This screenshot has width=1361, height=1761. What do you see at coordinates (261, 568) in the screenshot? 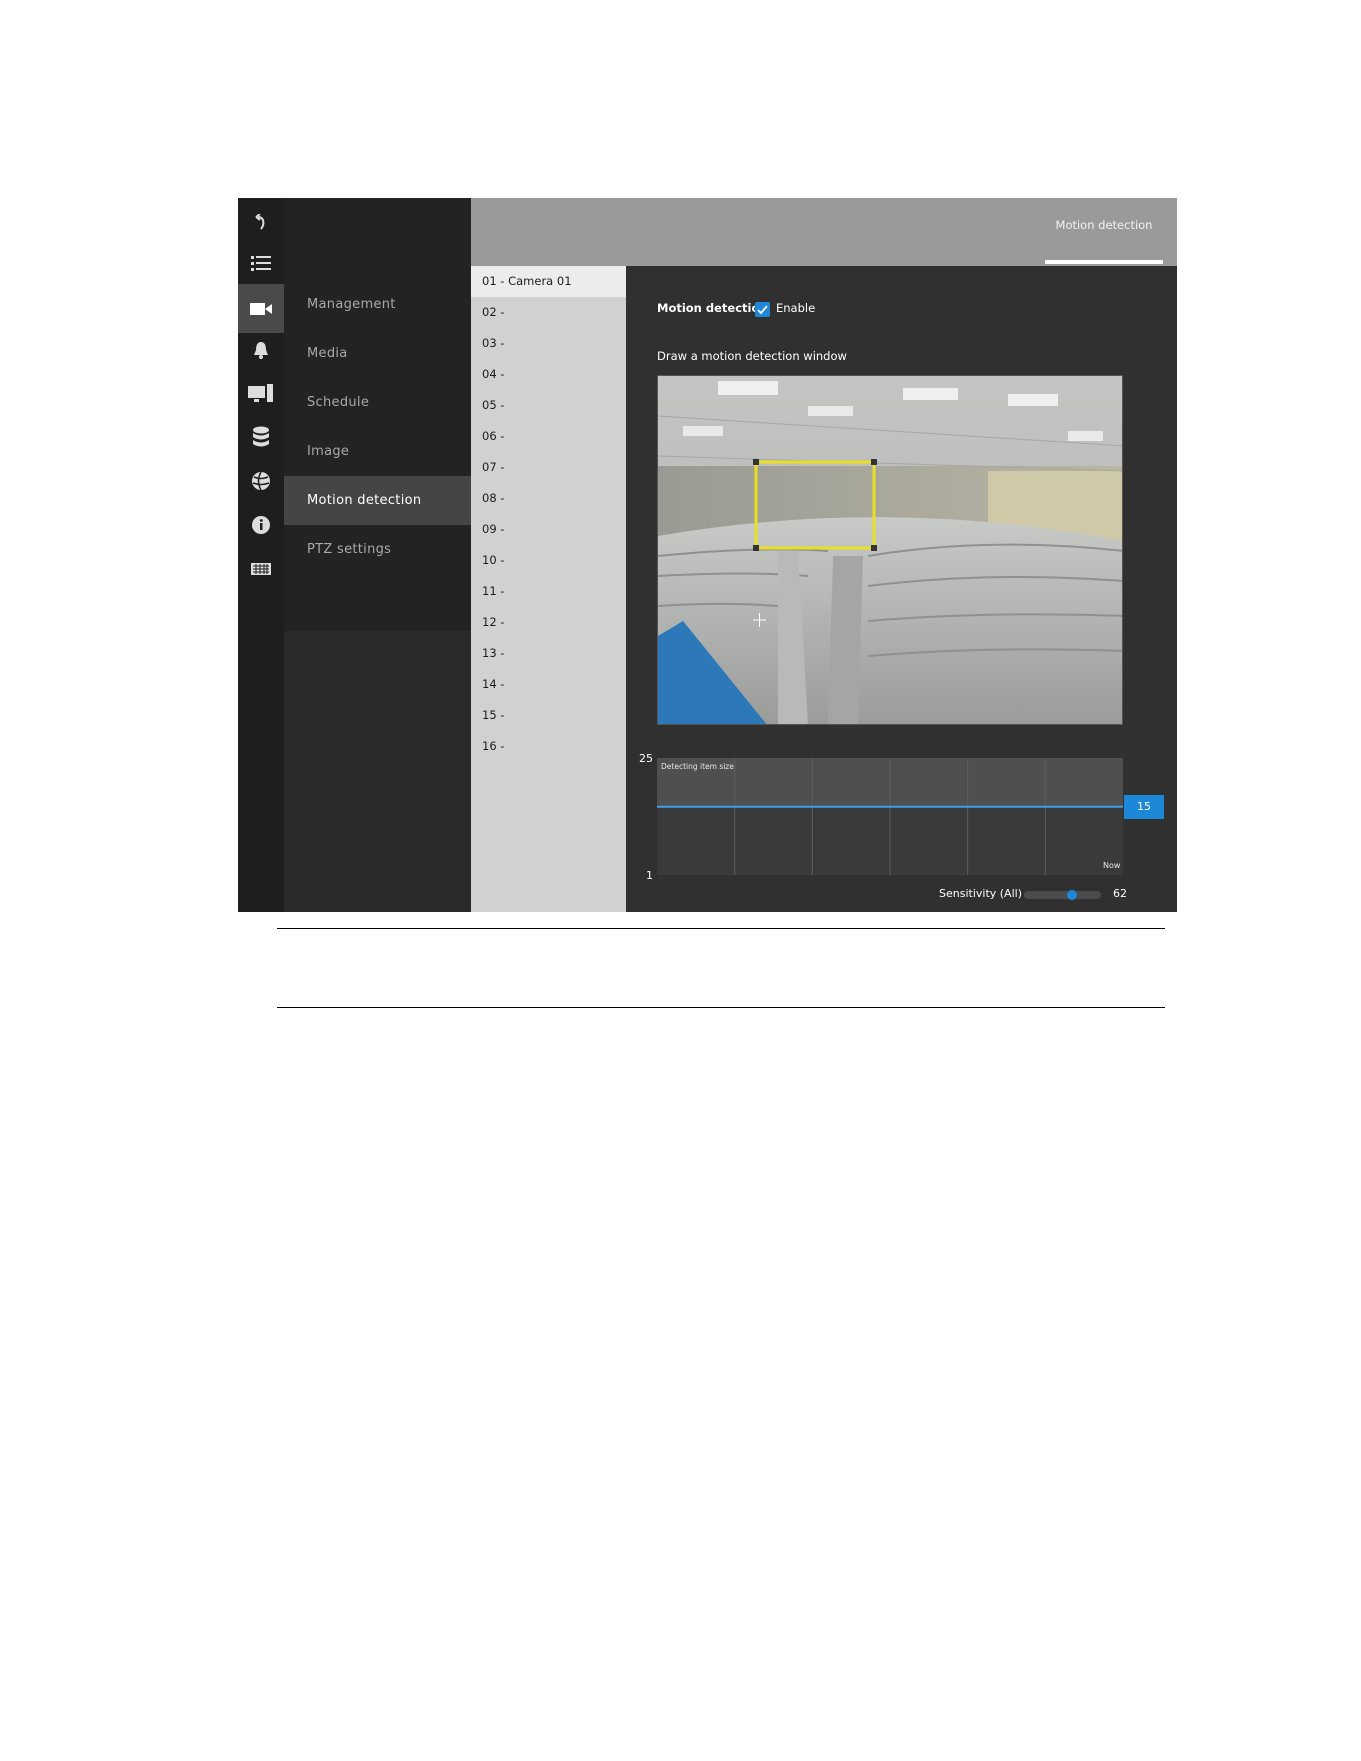
I see `keyboard-icon` at bounding box center [261, 568].